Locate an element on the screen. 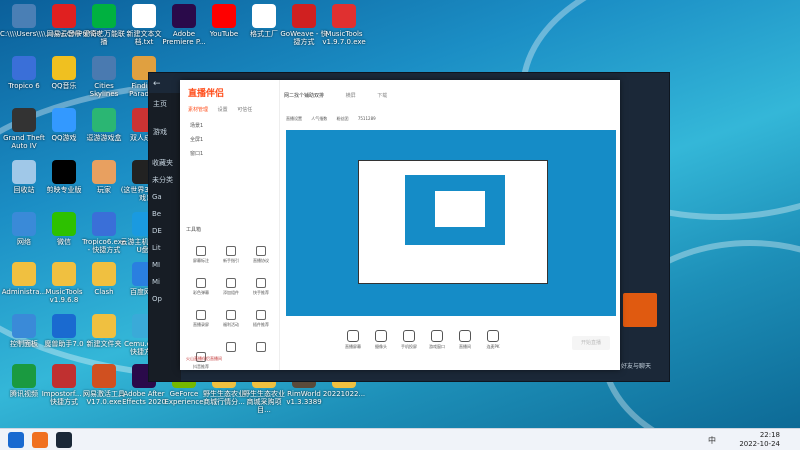  source-label: 游戏窗口 is located at coordinates (437, 346).